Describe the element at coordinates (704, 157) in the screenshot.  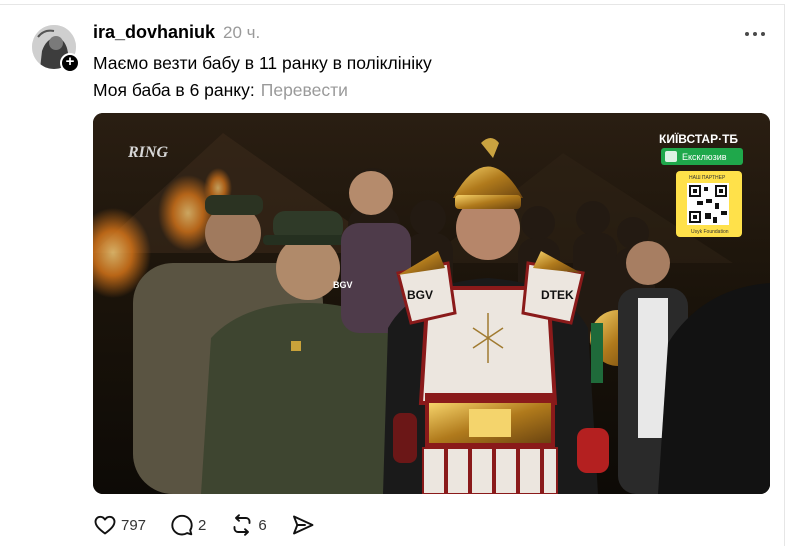
I see `exclusive-badge: Ексклюзив` at that location.